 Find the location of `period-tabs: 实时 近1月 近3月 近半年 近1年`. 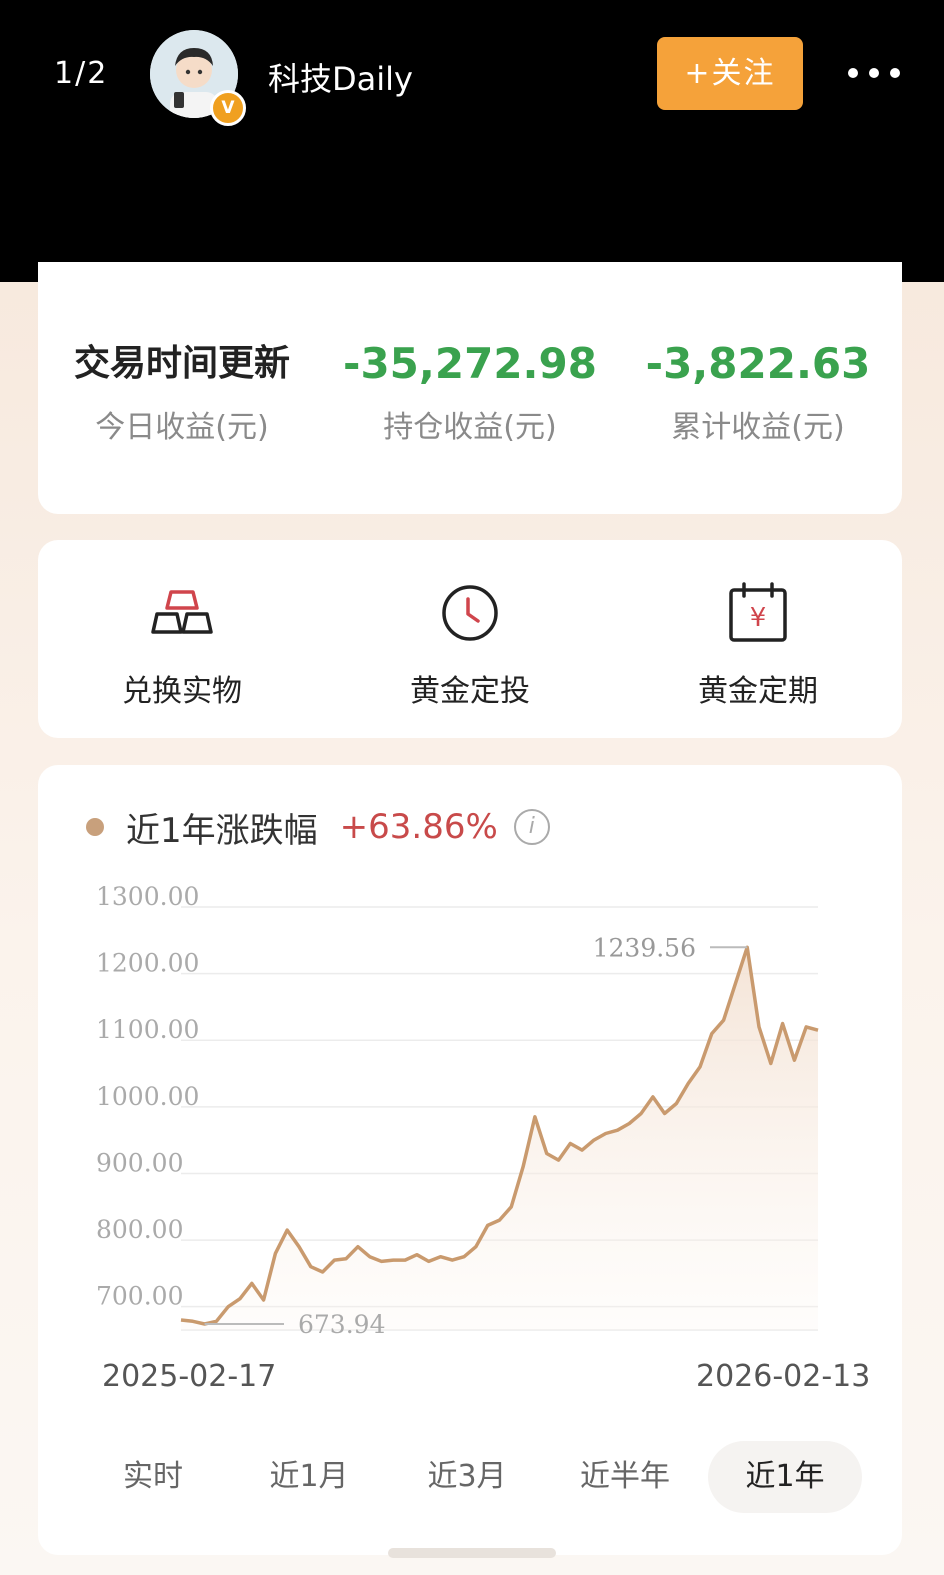

period-tabs: 实时 近1月 近3月 近半年 近1年 is located at coordinates (470, 1477).